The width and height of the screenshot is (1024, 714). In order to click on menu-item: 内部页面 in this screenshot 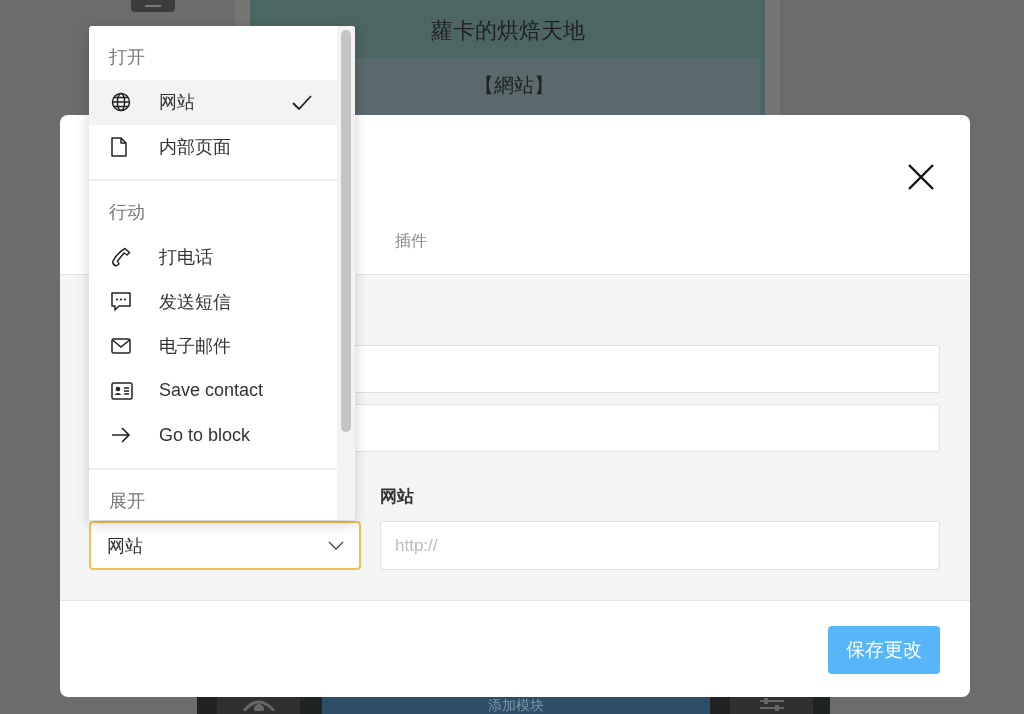, I will do `click(213, 146)`.